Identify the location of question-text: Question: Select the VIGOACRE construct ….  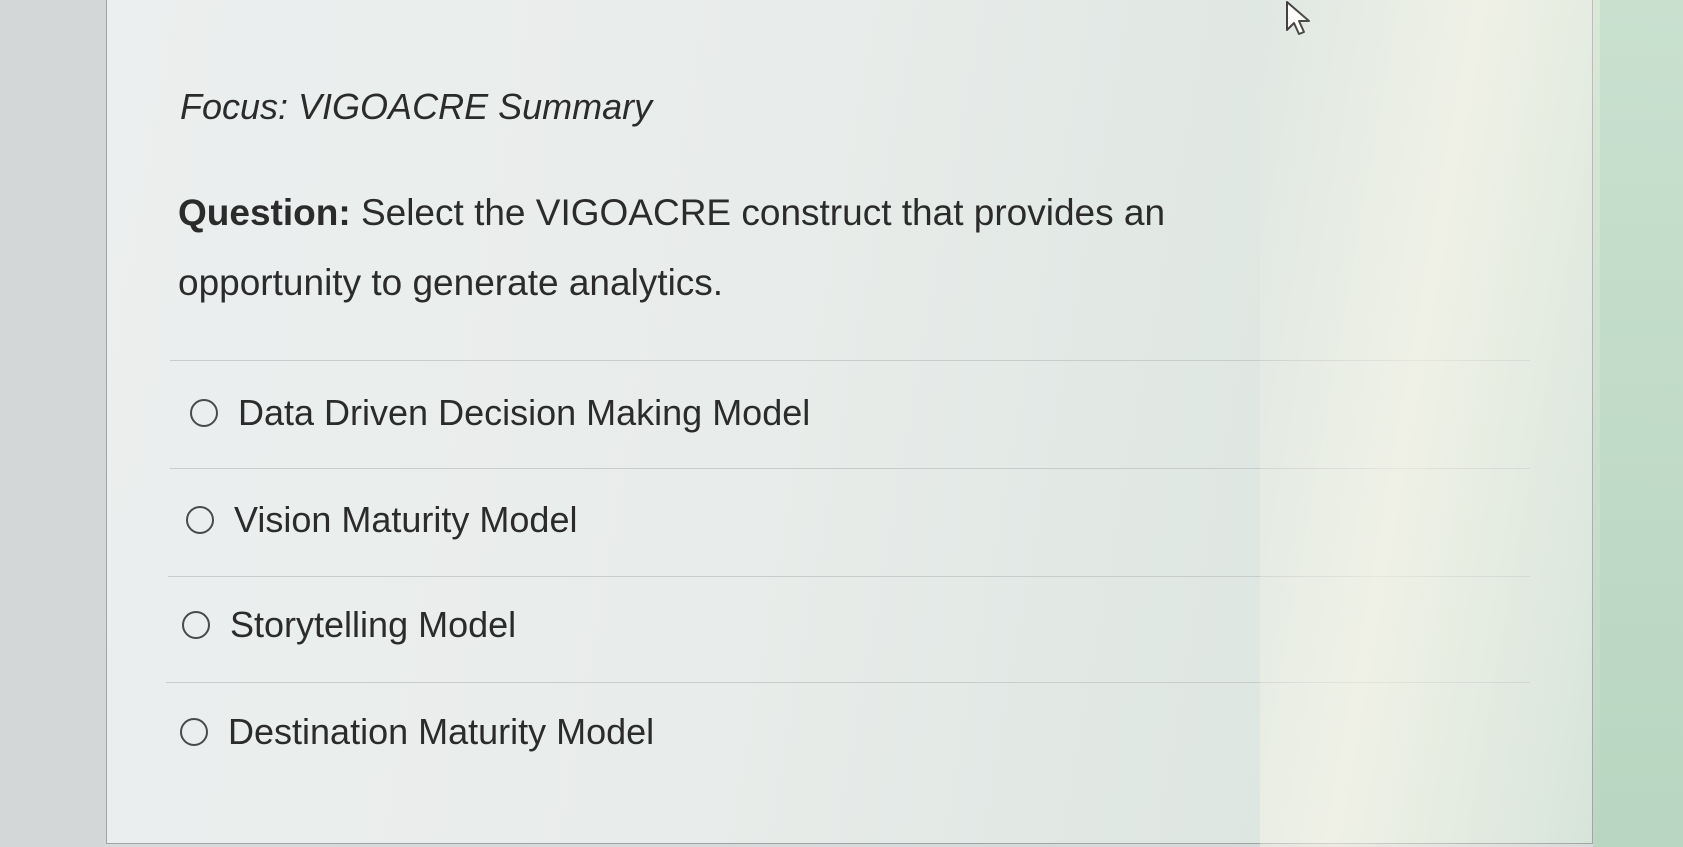
(753, 248).